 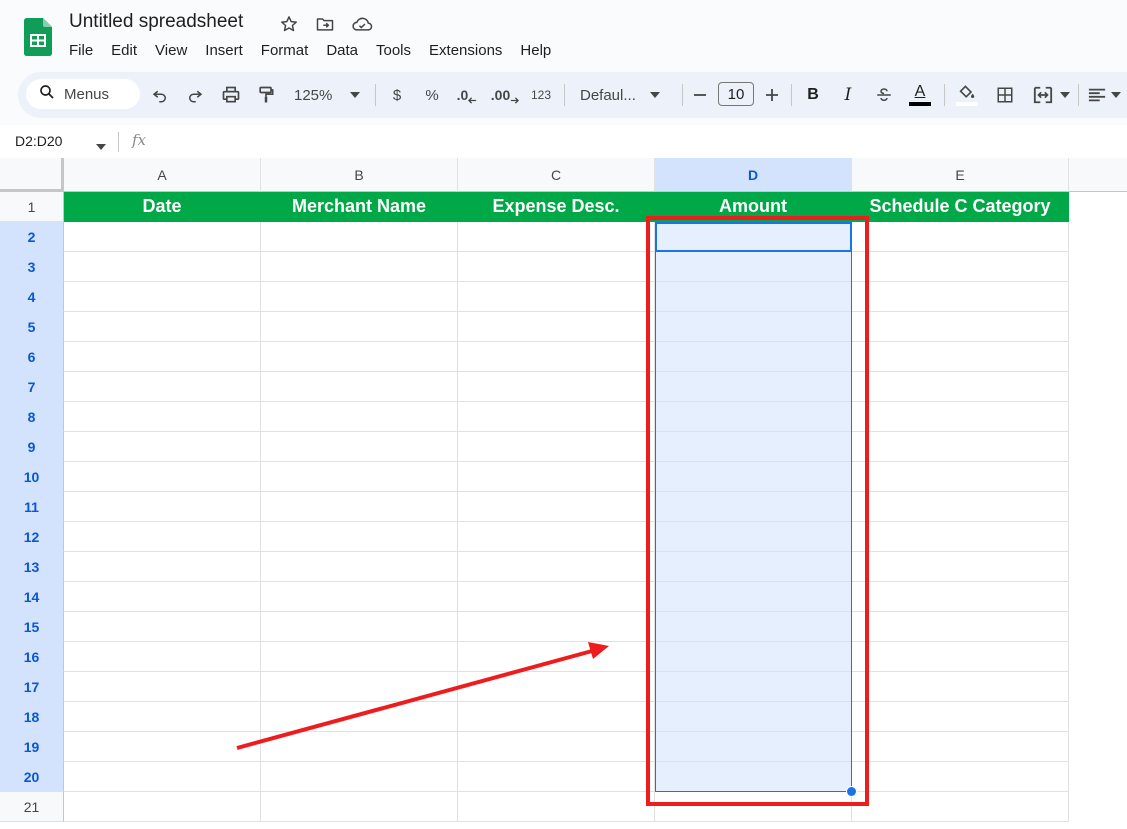 I want to click on row-header-9: 9, so click(x=32, y=447).